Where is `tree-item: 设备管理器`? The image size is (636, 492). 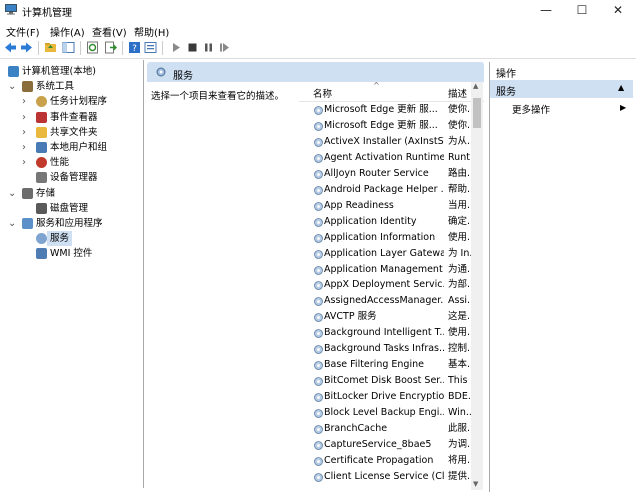 tree-item: 设备管理器 is located at coordinates (71, 177).